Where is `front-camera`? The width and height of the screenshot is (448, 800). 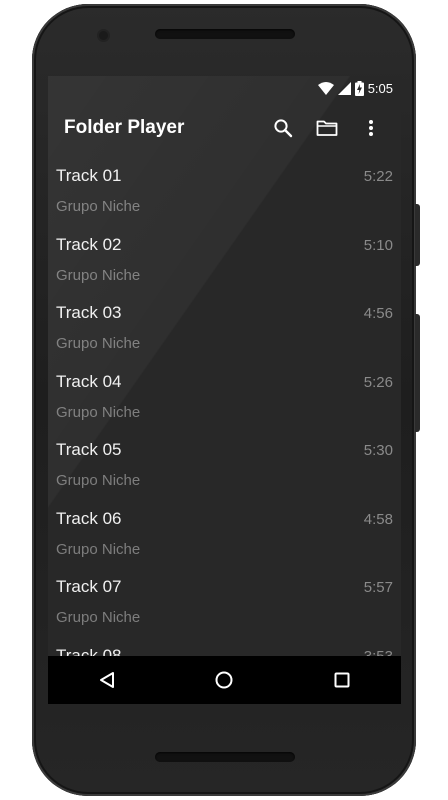 front-camera is located at coordinates (103, 35).